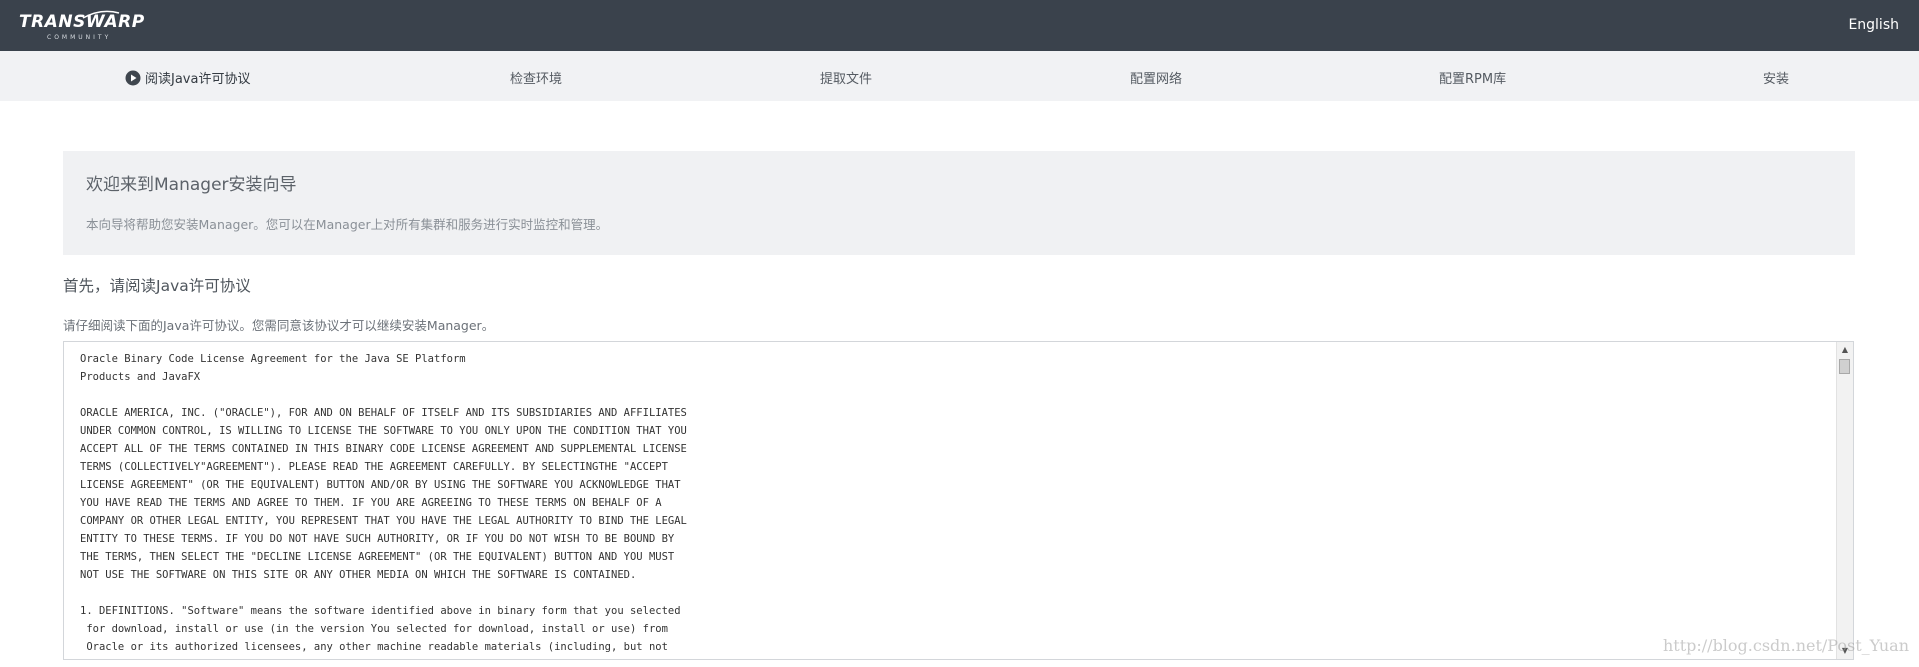 Image resolution: width=1919 pixels, height=667 pixels. What do you see at coordinates (1785, 645) in the screenshot?
I see `watermark: http://blog.csdn.net/Post_Yuan` at bounding box center [1785, 645].